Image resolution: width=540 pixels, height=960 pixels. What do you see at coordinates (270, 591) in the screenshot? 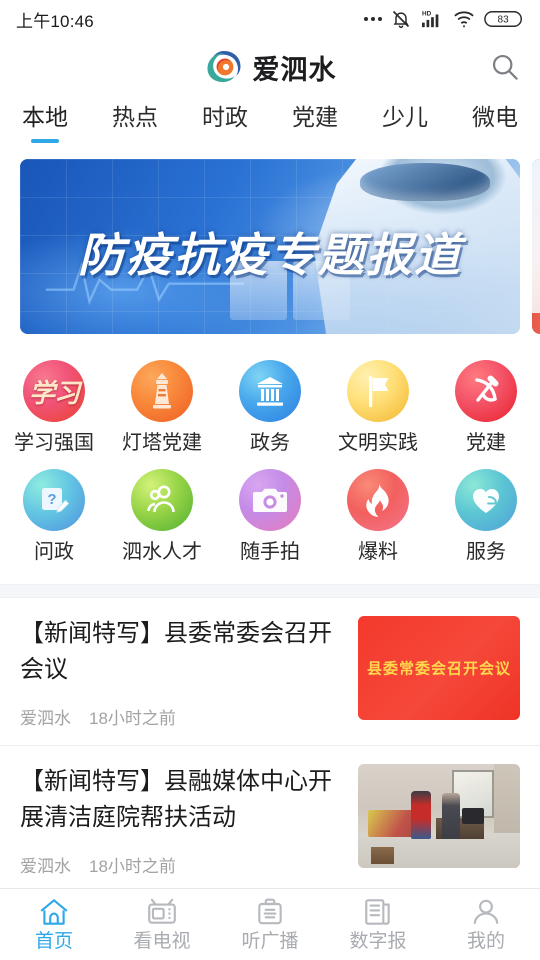
I see `section-divider` at bounding box center [270, 591].